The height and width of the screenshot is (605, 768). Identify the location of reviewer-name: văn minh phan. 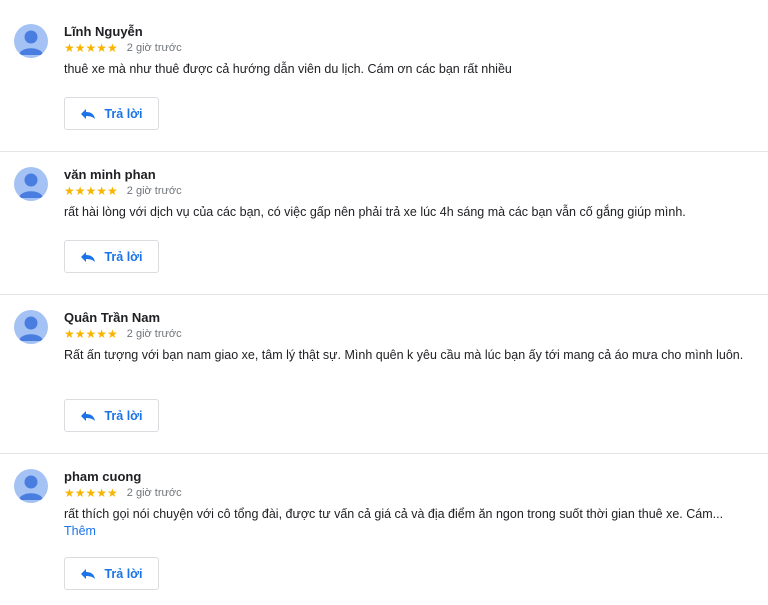
(110, 174).